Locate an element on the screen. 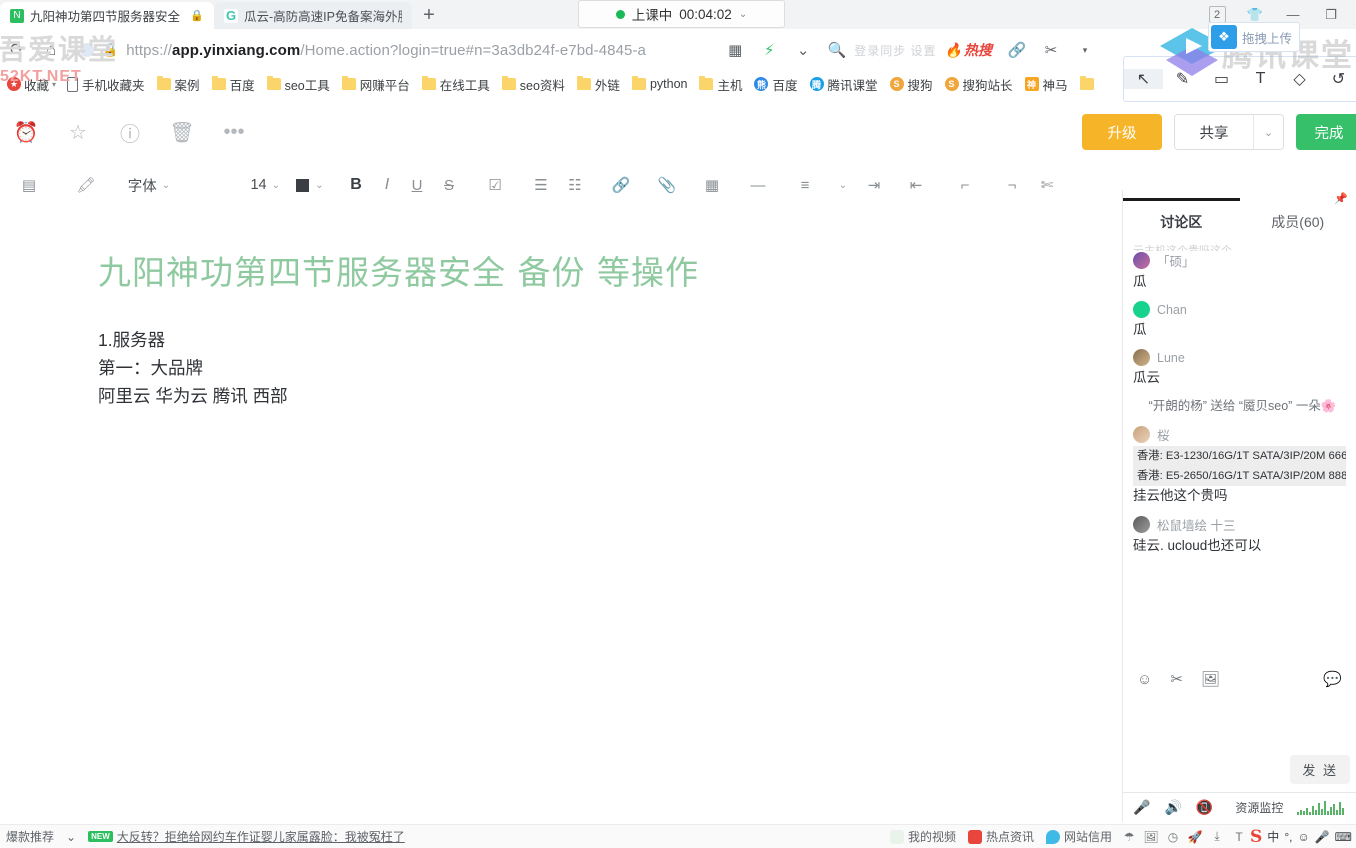 This screenshot has width=1356, height=848. tab-discussion: 讨论区 is located at coordinates (1181, 218).